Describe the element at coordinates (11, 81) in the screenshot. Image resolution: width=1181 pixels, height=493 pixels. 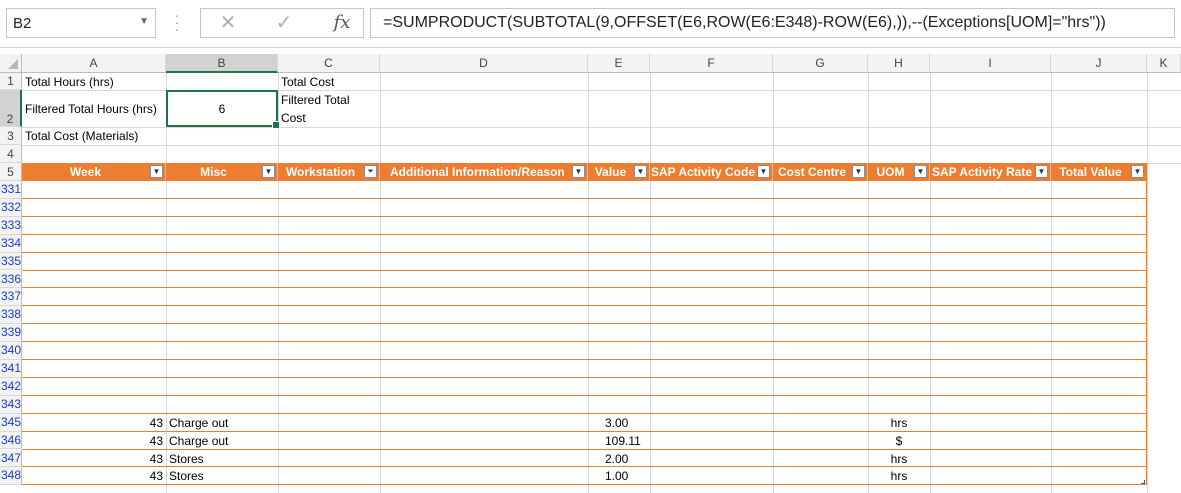
I see `row-header-1: 1` at that location.